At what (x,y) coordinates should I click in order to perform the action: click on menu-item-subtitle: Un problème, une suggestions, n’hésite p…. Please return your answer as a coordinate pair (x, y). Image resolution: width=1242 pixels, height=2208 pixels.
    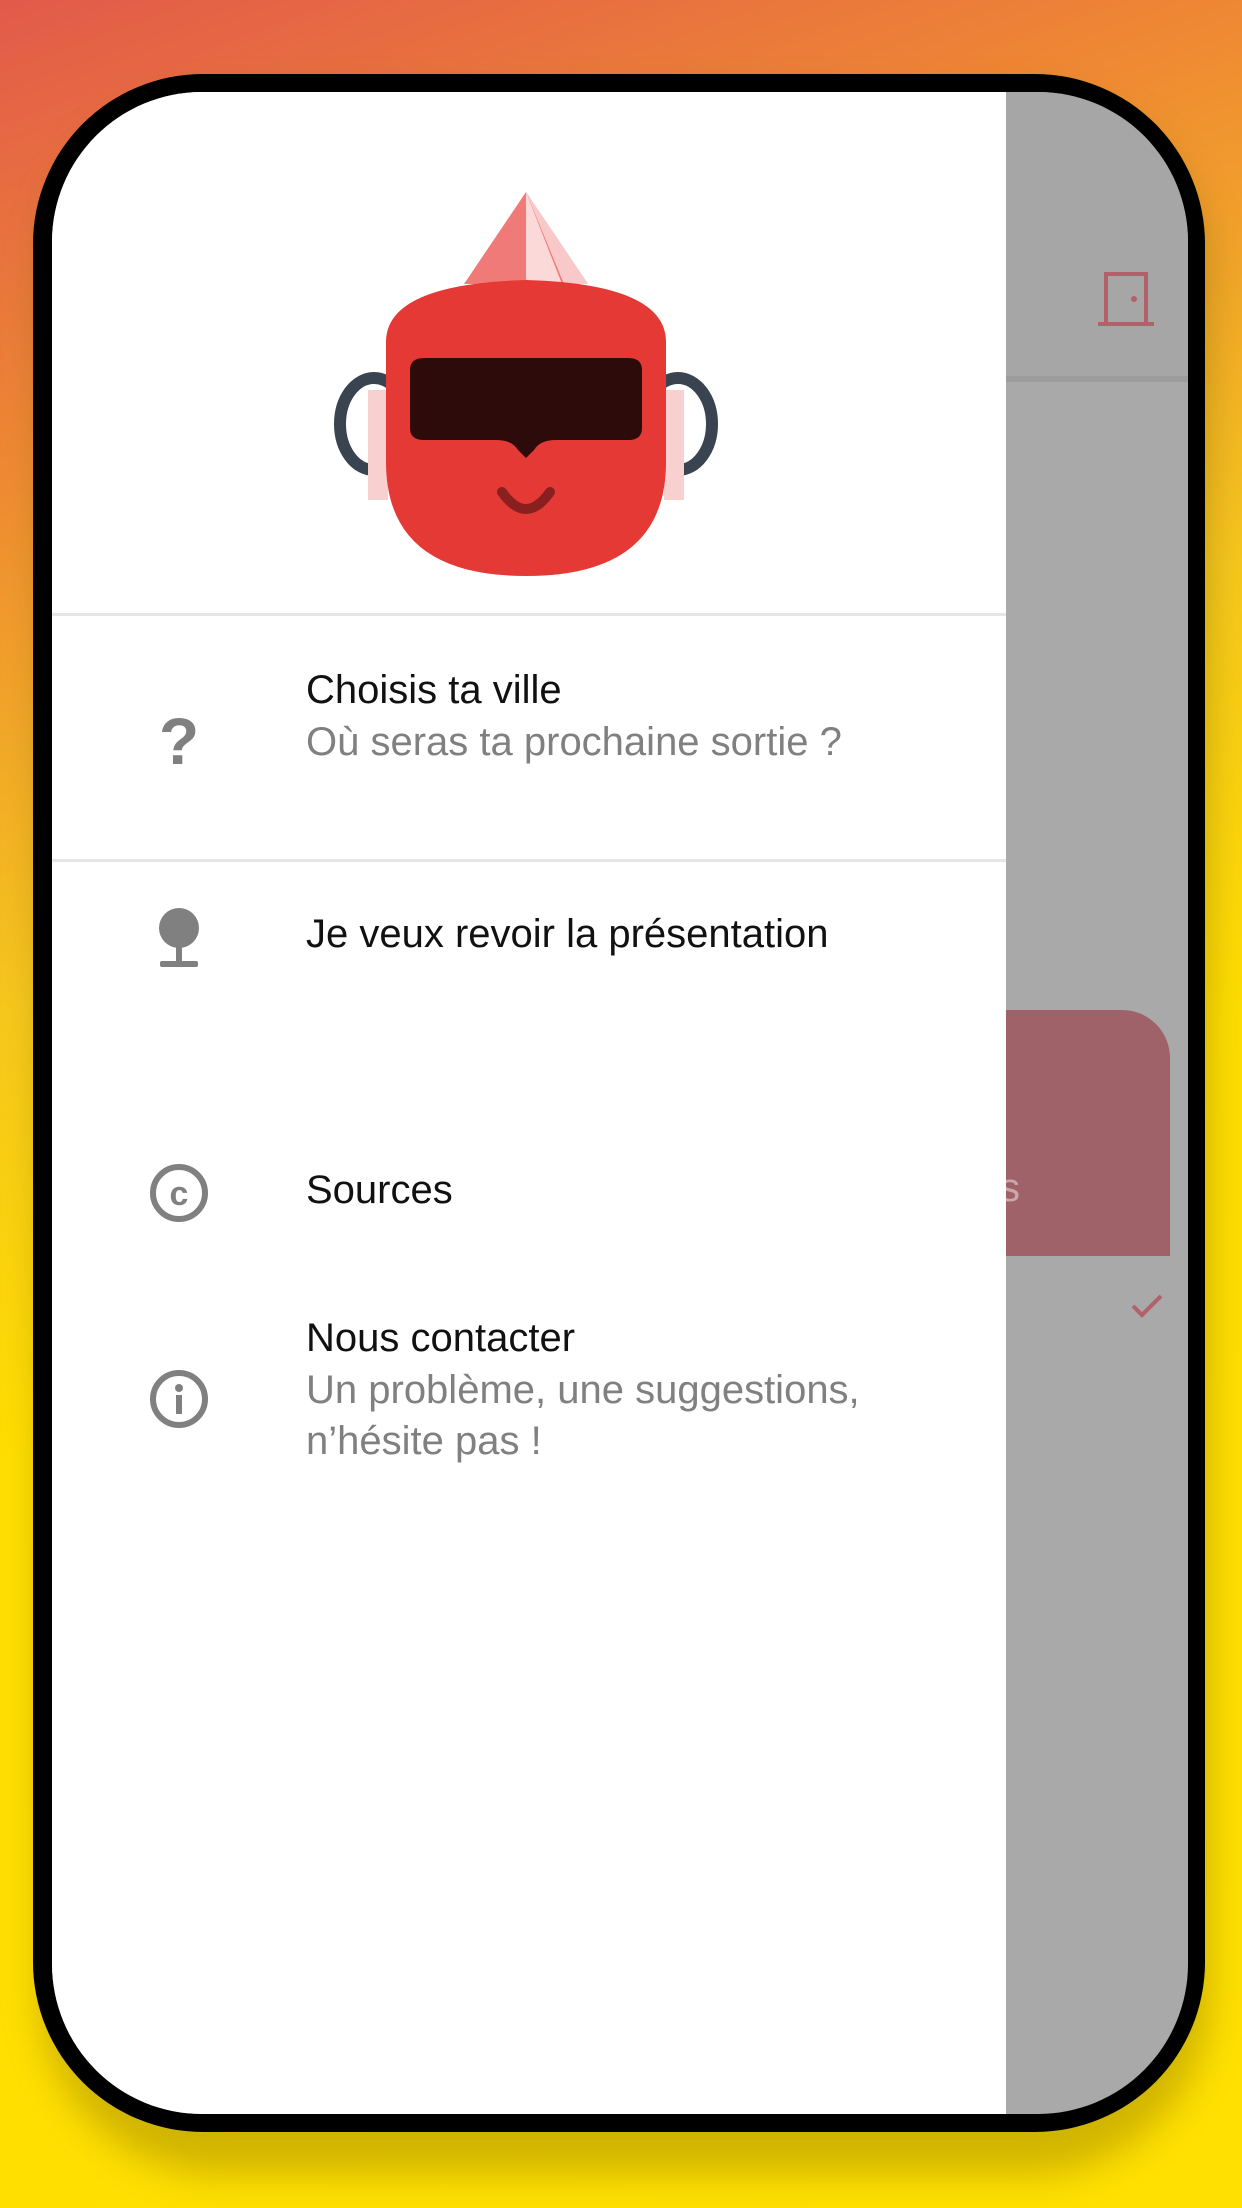
    Looking at the image, I should click on (583, 1415).